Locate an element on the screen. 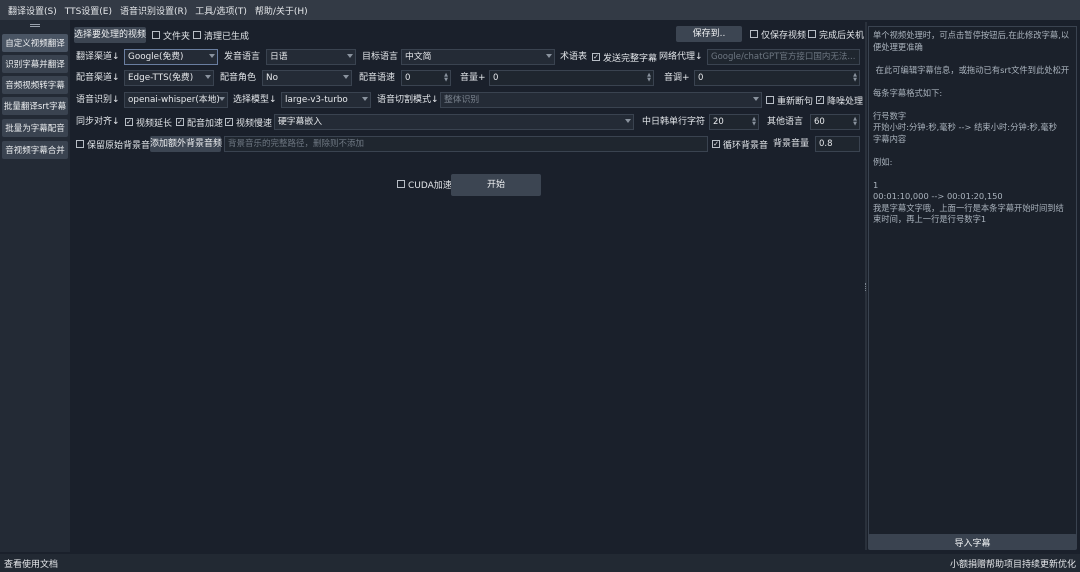  cjk-chars-spinbox: 20 ▲ ▼ is located at coordinates (734, 122).